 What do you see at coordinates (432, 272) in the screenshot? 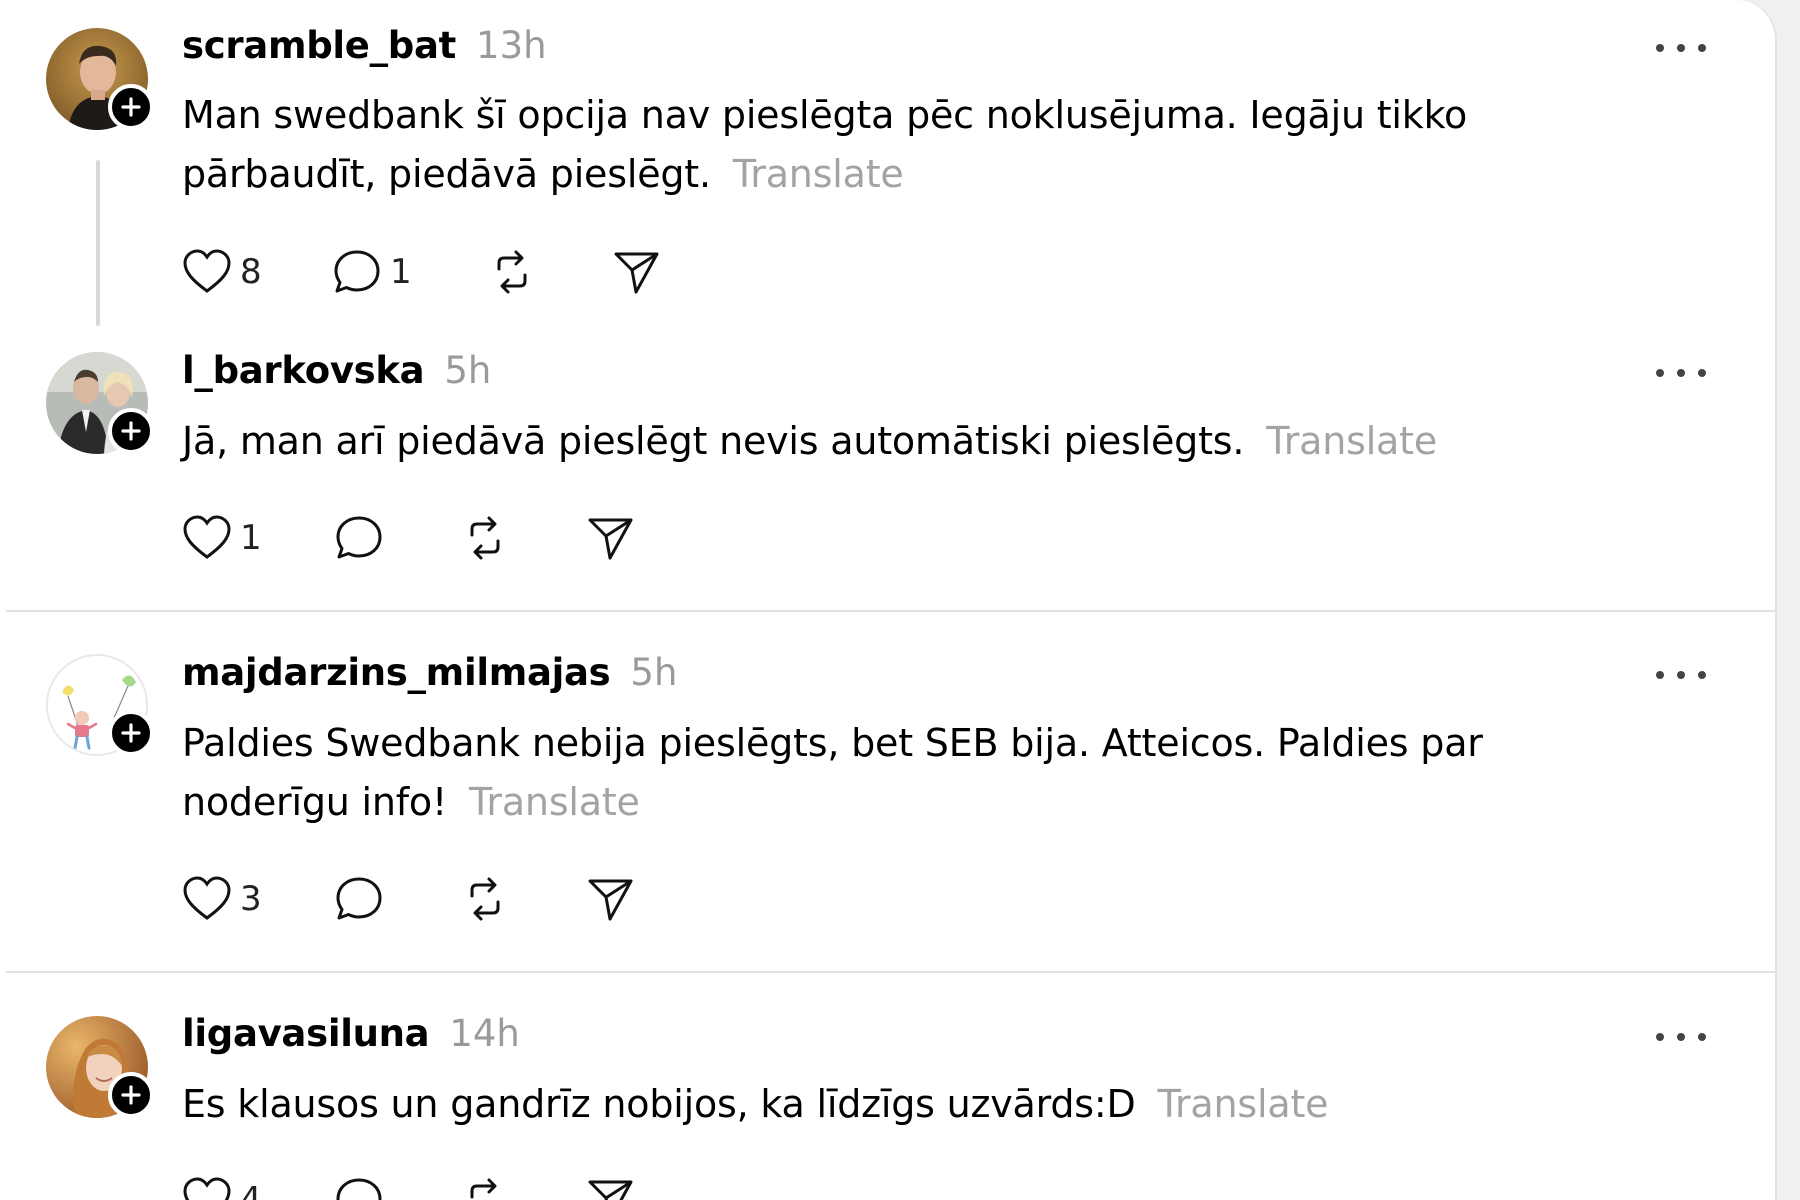
I see `action-bar: 8 1` at bounding box center [432, 272].